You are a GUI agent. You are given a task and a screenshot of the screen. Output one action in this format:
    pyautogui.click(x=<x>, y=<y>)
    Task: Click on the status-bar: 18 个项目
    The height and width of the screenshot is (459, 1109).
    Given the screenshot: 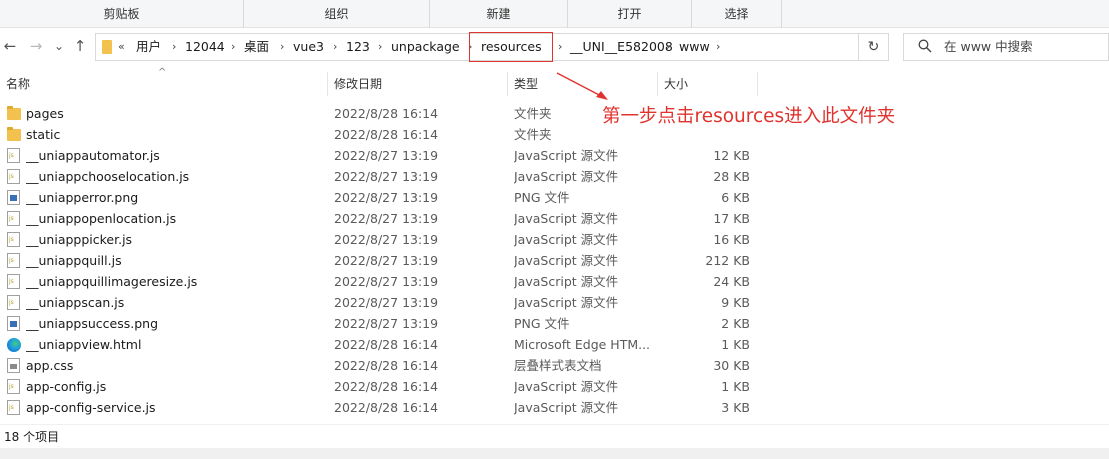 What is the action you would take?
    pyautogui.click(x=554, y=436)
    